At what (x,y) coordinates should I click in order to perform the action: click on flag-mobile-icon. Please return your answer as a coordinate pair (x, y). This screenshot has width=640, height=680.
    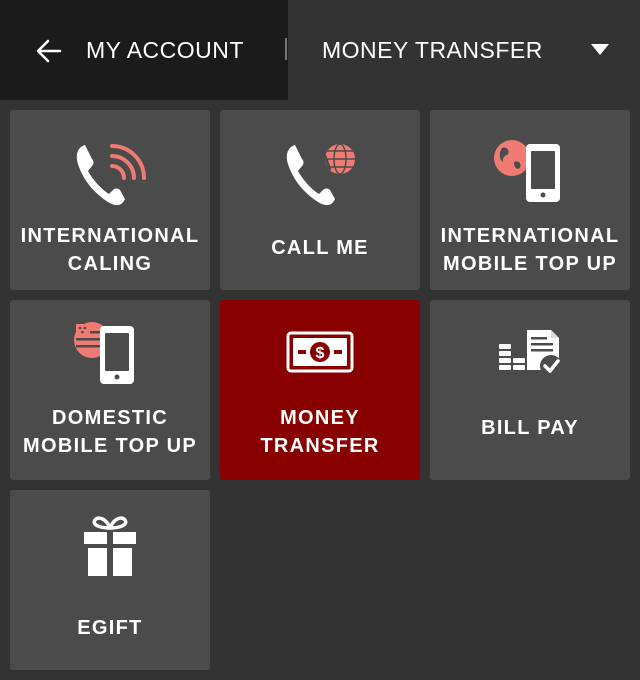
    Looking at the image, I should click on (104, 353).